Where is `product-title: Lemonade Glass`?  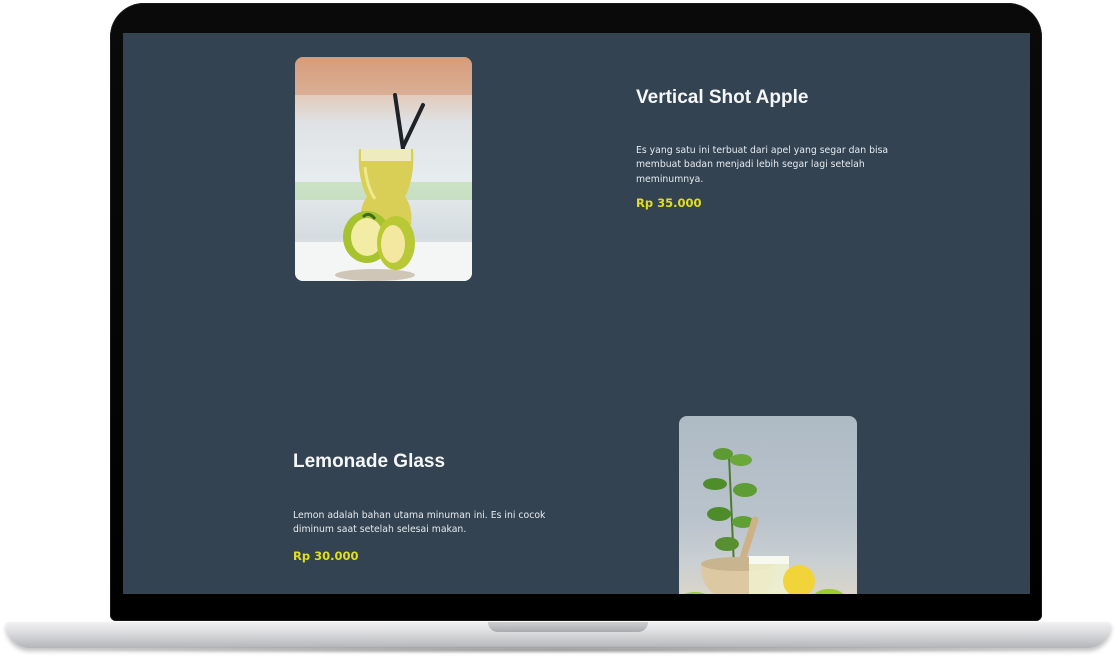 product-title: Lemonade Glass is located at coordinates (369, 461).